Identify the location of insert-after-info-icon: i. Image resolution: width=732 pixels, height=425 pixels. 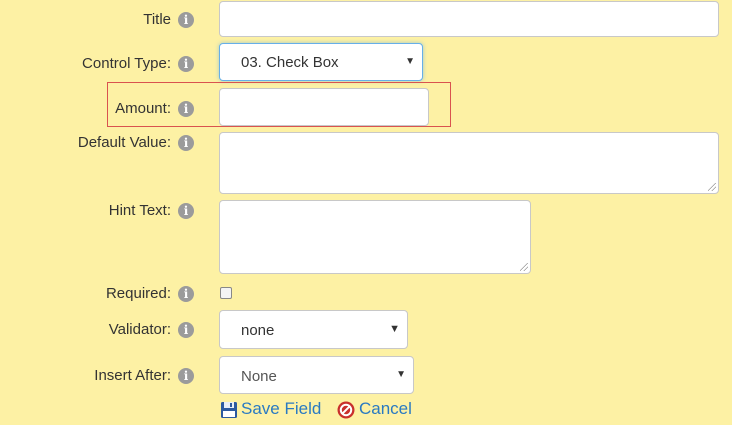
(186, 376).